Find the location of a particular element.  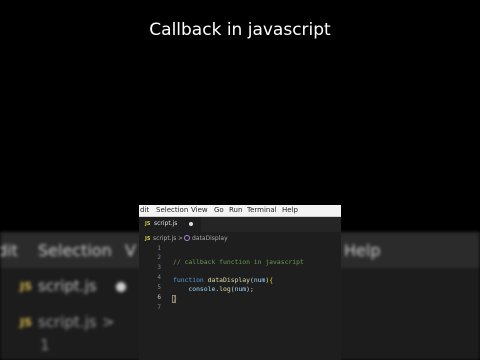

line-number: 1 is located at coordinates (159, 248).